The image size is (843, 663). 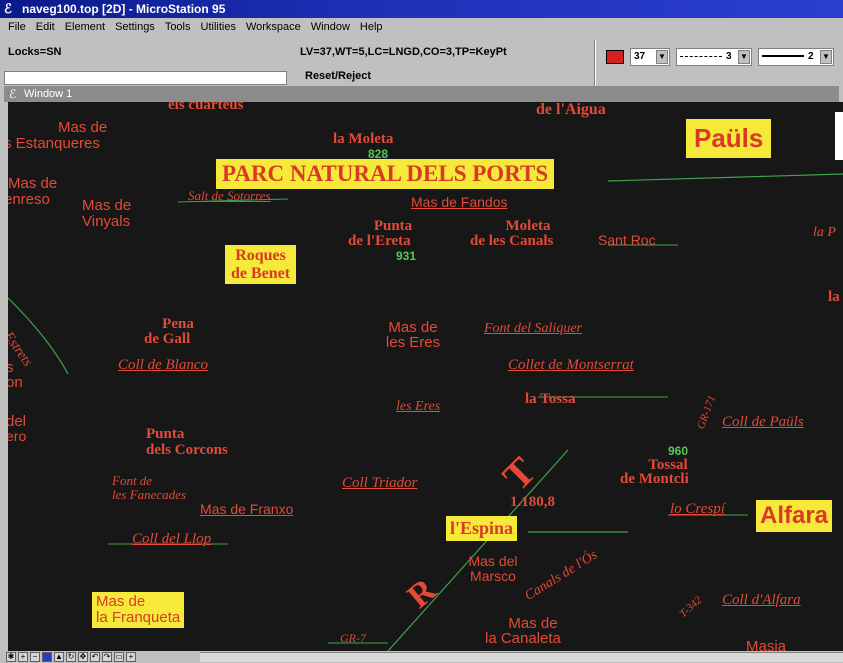 I want to click on place-label: del, so click(x=17, y=421).